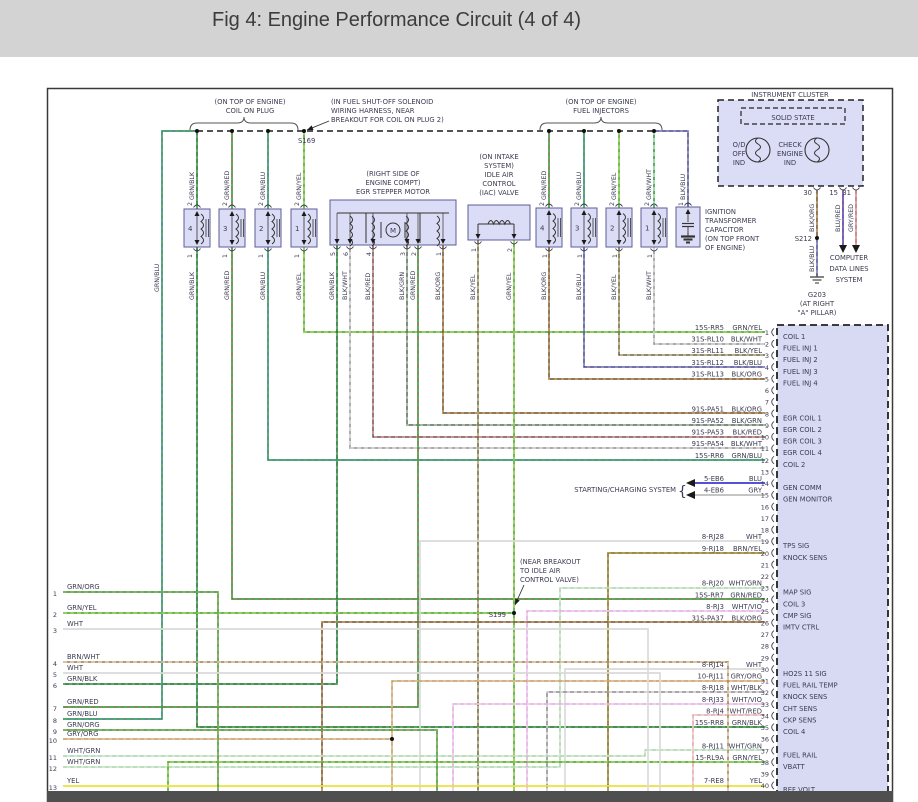  What do you see at coordinates (745, 711) in the screenshot?
I see `wire-color: WHT/RED` at bounding box center [745, 711].